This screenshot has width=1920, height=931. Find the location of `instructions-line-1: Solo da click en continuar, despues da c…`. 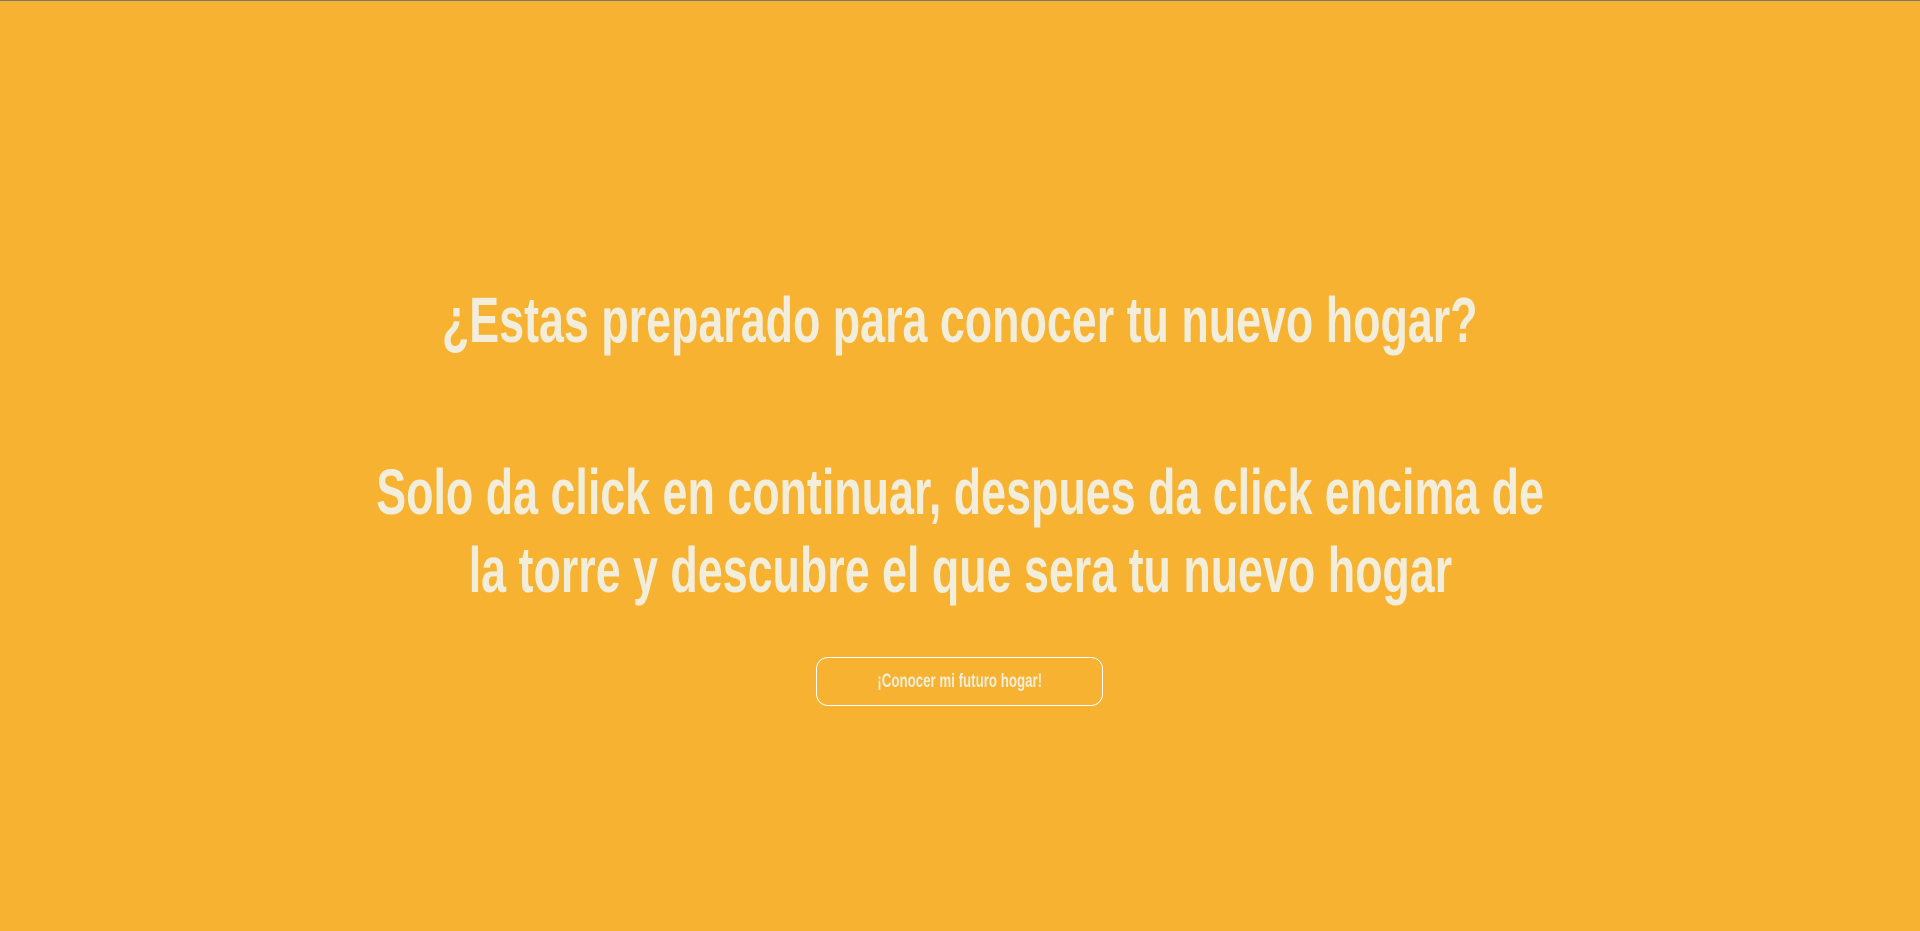

instructions-line-1: Solo da click en continuar, despues da c… is located at coordinates (960, 492).